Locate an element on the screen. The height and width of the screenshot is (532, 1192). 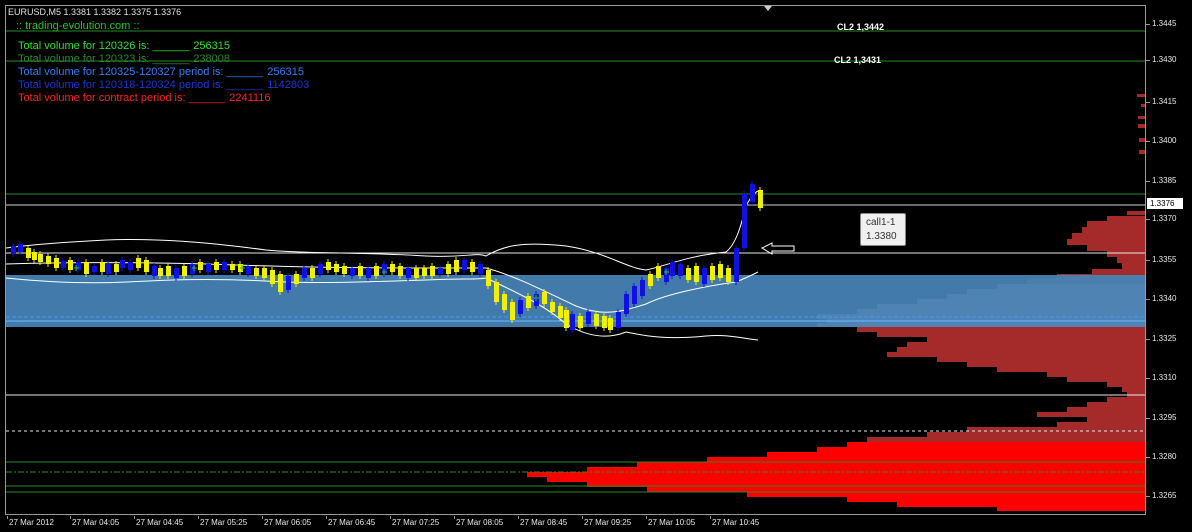
time-tick-label: 27 Mar 08:05 is located at coordinates (480, 522).